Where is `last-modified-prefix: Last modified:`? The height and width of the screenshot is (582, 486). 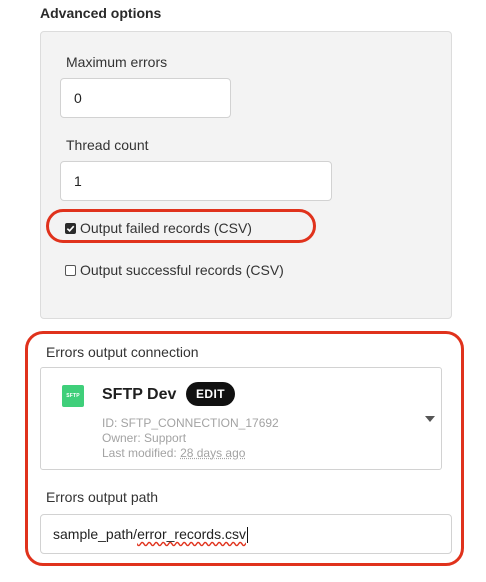
last-modified-prefix: Last modified: is located at coordinates (139, 453).